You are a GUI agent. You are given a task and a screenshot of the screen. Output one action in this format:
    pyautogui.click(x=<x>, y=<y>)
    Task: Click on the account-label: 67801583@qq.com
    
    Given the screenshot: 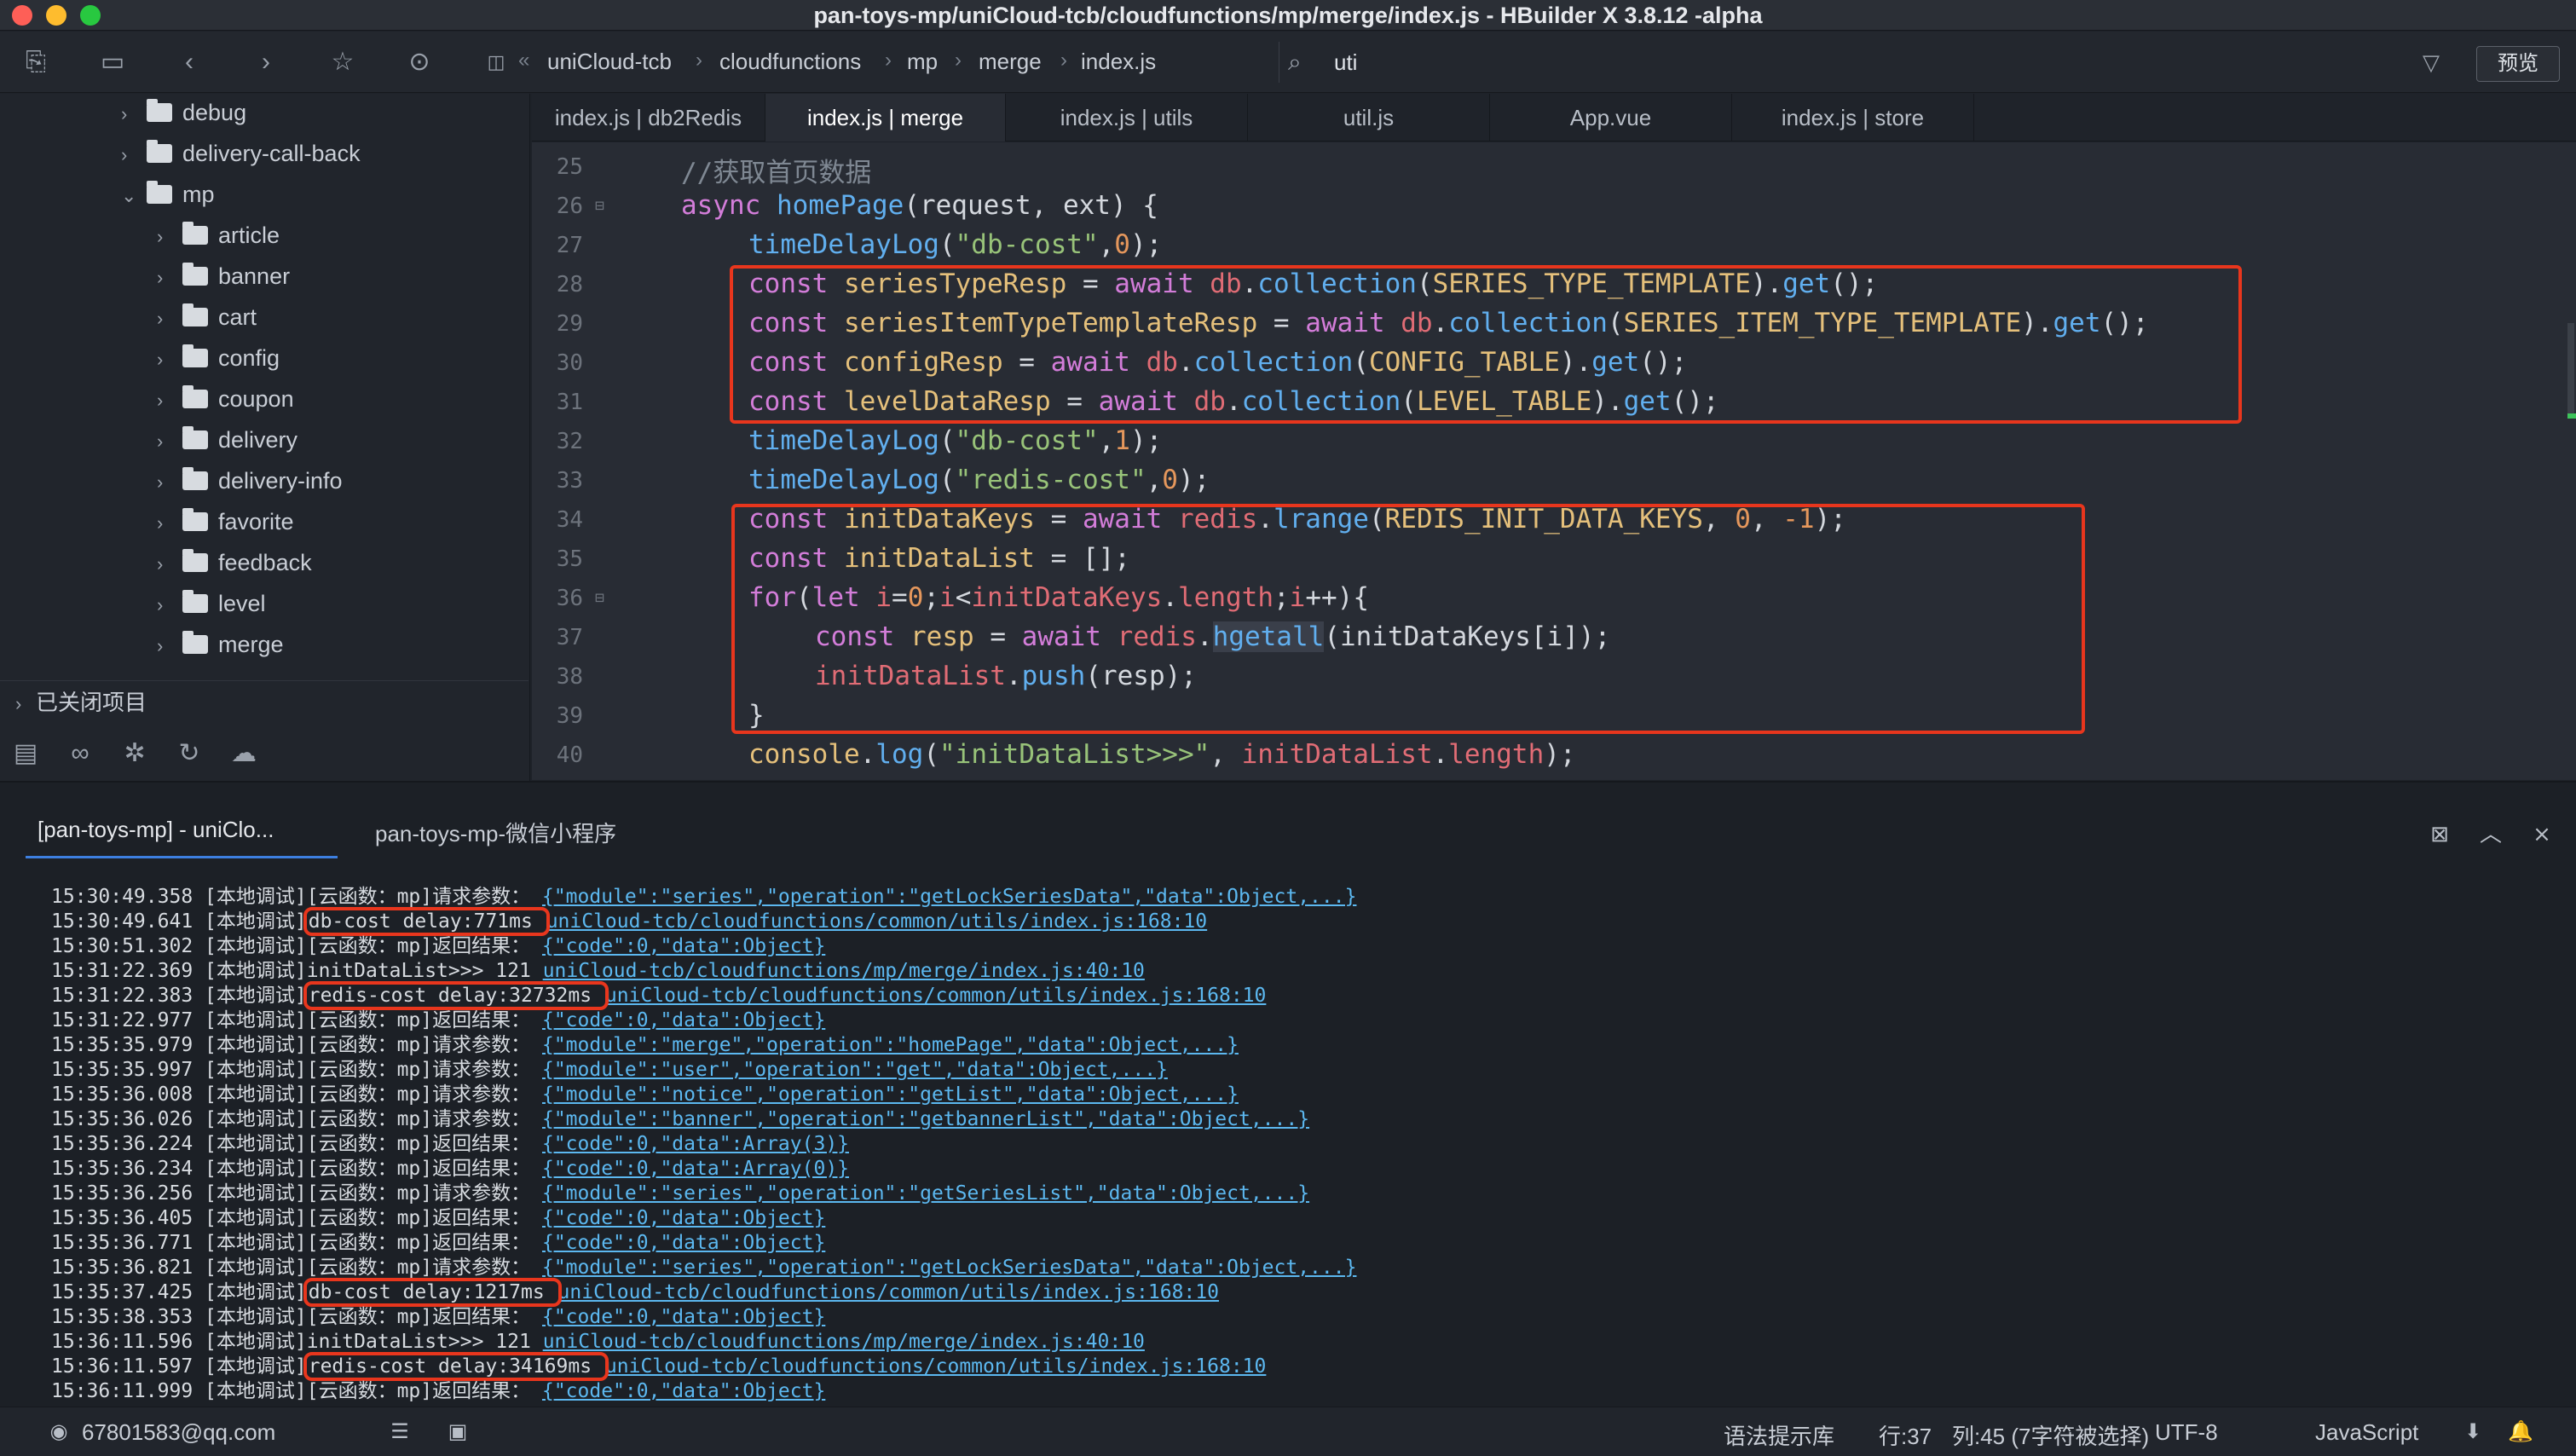 What is the action you would take?
    pyautogui.click(x=178, y=1432)
    